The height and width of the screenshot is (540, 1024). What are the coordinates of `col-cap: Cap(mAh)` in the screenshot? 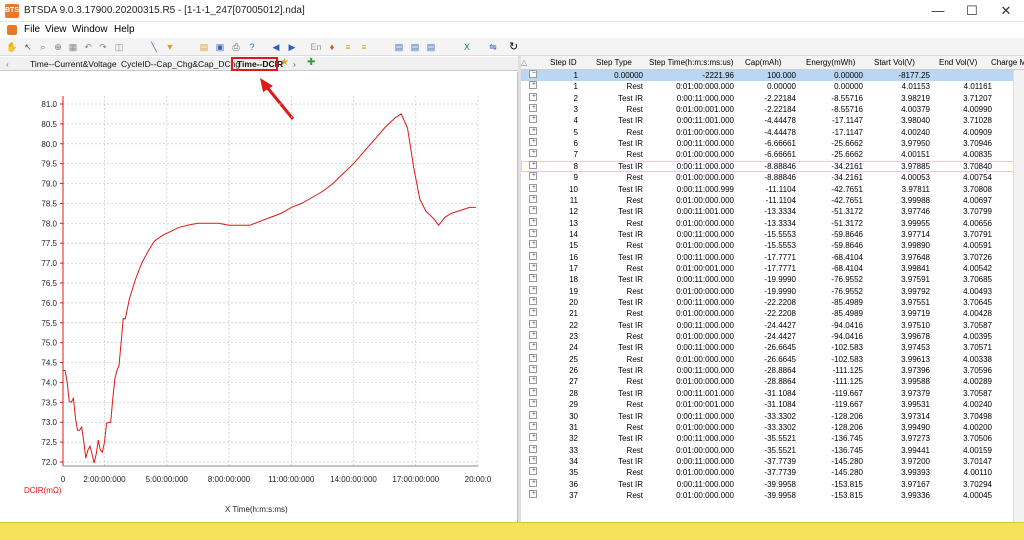 It's located at (763, 62).